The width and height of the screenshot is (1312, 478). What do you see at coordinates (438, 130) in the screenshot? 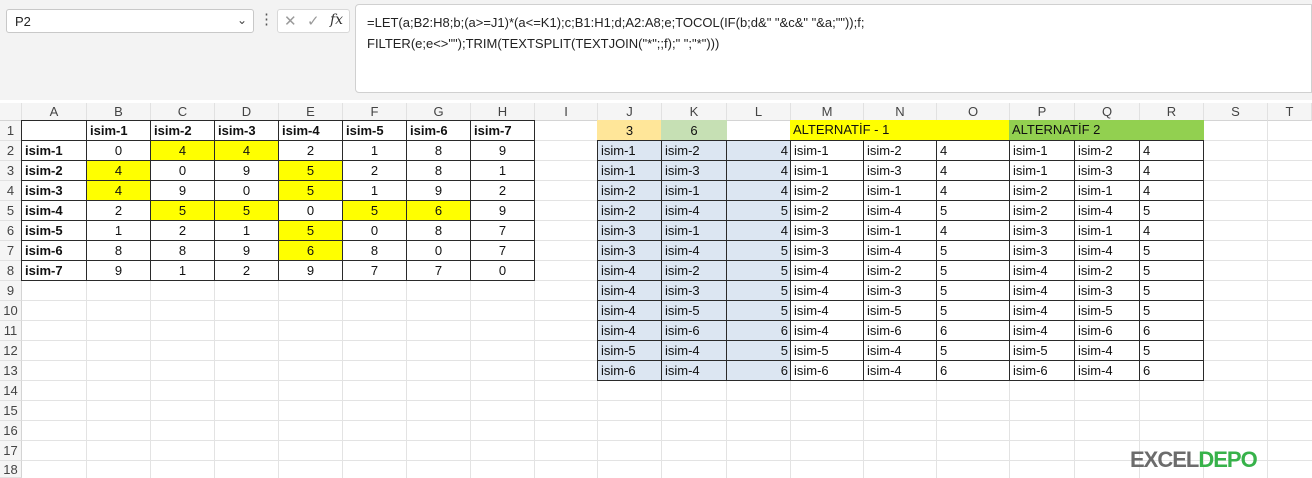
I see `matrix-column-header: isim-6` at bounding box center [438, 130].